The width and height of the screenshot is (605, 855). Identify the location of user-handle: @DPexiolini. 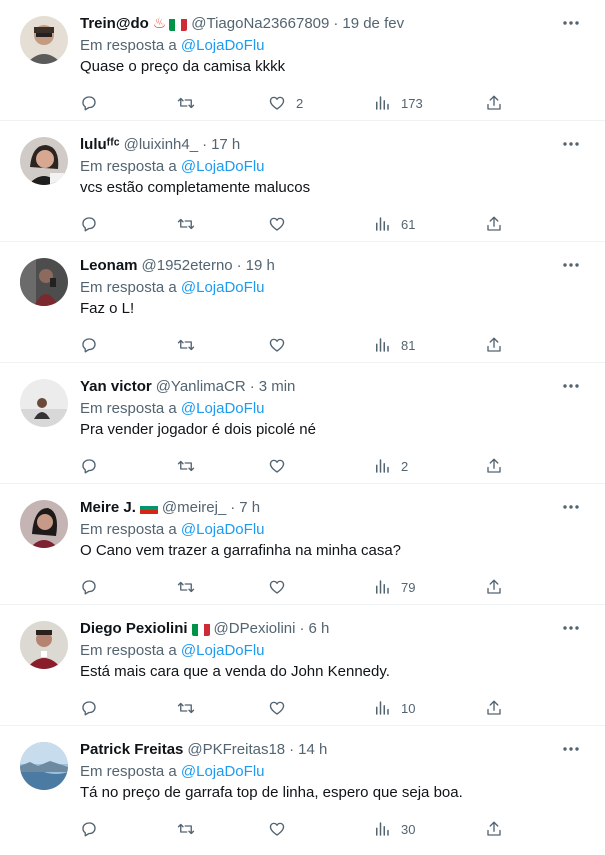
(255, 629).